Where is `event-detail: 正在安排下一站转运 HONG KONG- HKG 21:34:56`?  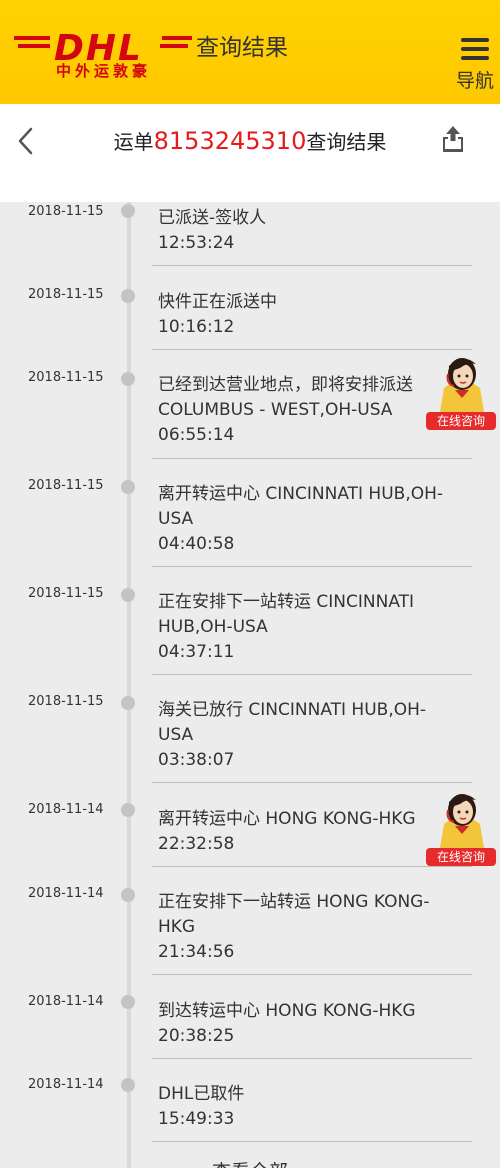 event-detail: 正在安排下一站转运 HONG KONG- HKG 21:34:56 is located at coordinates (308, 927).